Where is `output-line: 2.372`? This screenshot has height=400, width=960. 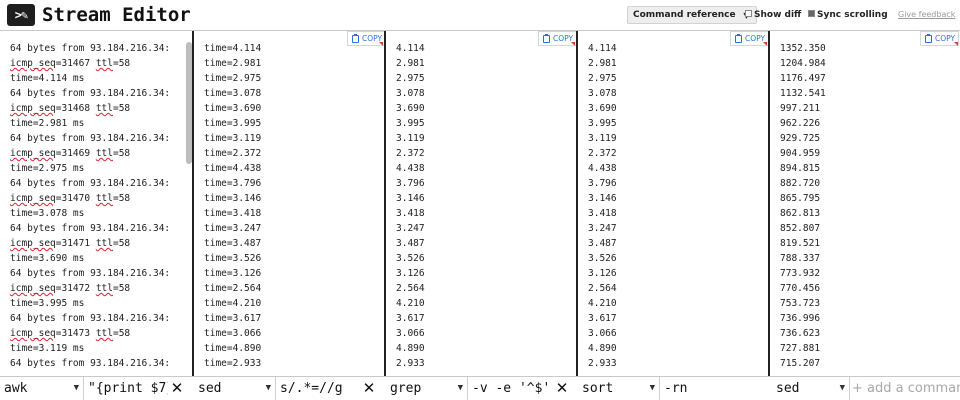 output-line: 2.372 is located at coordinates (410, 153).